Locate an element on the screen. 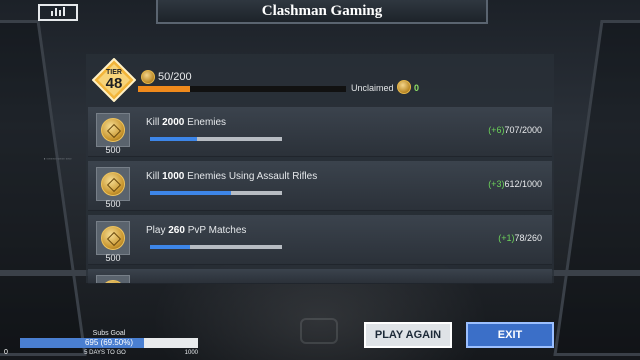 This screenshot has width=640, height=360. subs-goal-value: 695 (69.50%) is located at coordinates (109, 342).